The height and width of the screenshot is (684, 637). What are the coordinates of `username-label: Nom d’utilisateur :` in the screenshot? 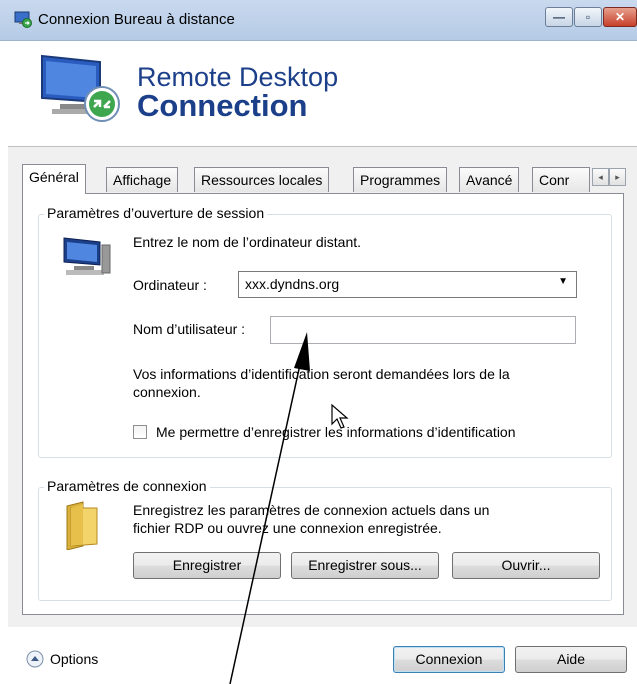 It's located at (189, 329).